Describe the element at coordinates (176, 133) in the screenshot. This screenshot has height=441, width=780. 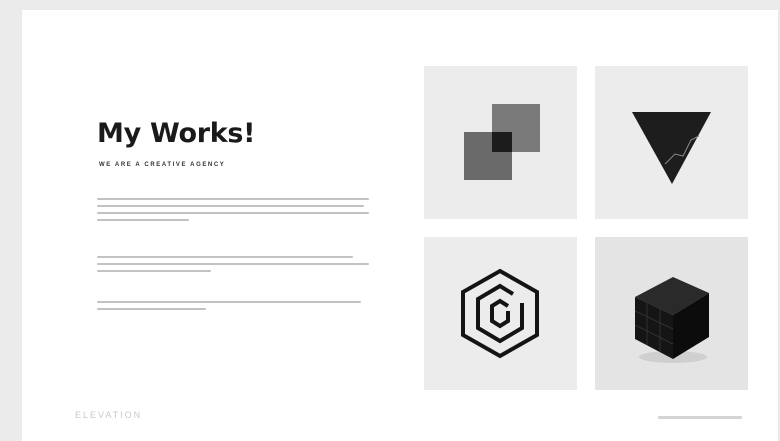
I see `page-title: My Works!` at that location.